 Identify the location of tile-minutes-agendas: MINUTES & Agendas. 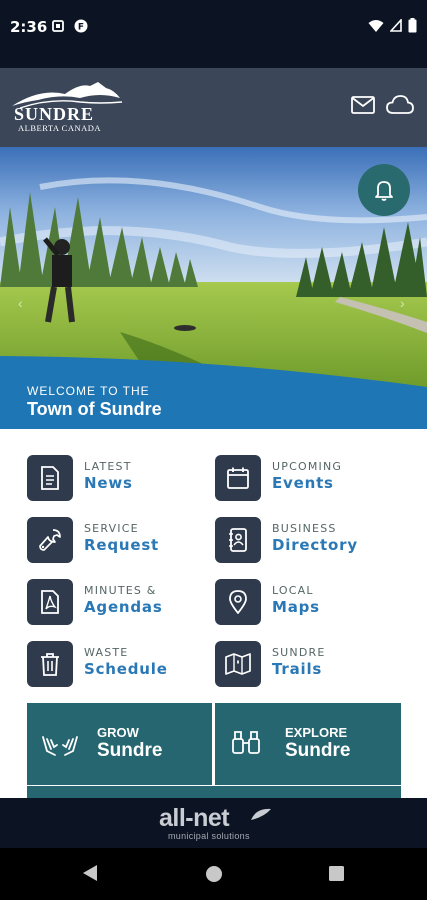
(119, 603).